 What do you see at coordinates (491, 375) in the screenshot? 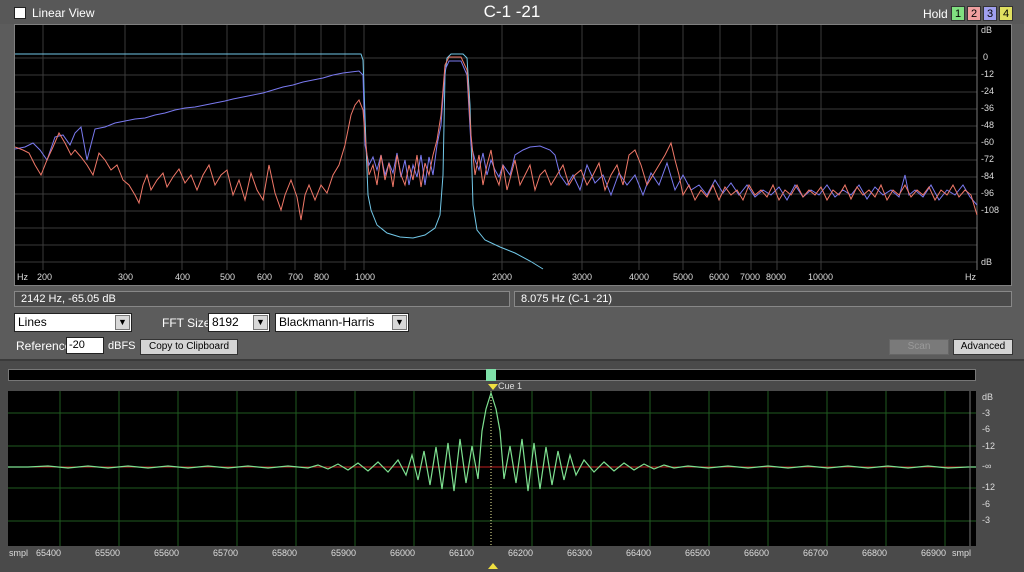
I see `overview-position-handle` at bounding box center [491, 375].